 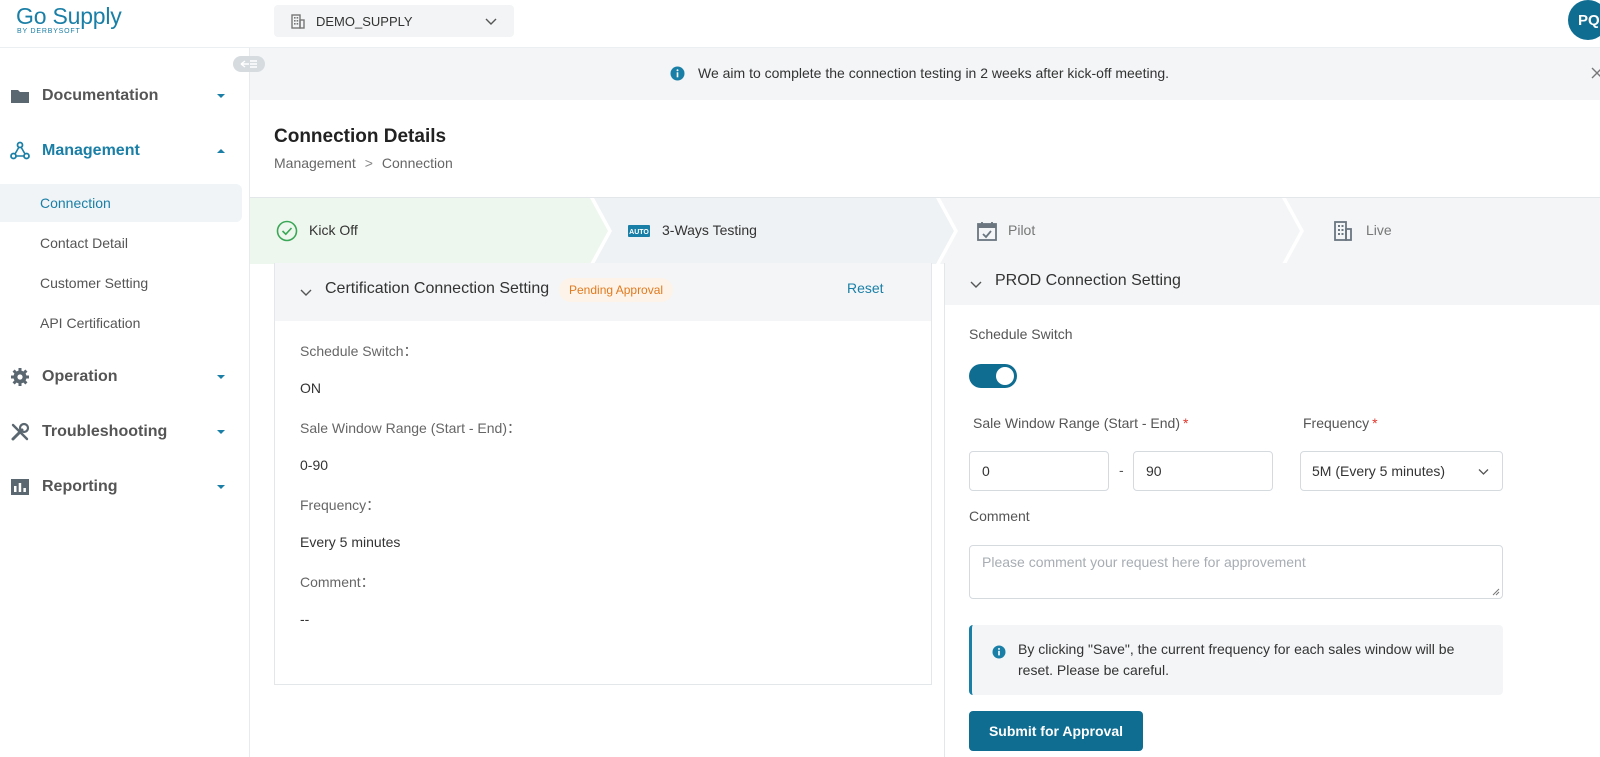 I want to click on prod-card-header: PROD Connection Setting, so click(x=1272, y=284).